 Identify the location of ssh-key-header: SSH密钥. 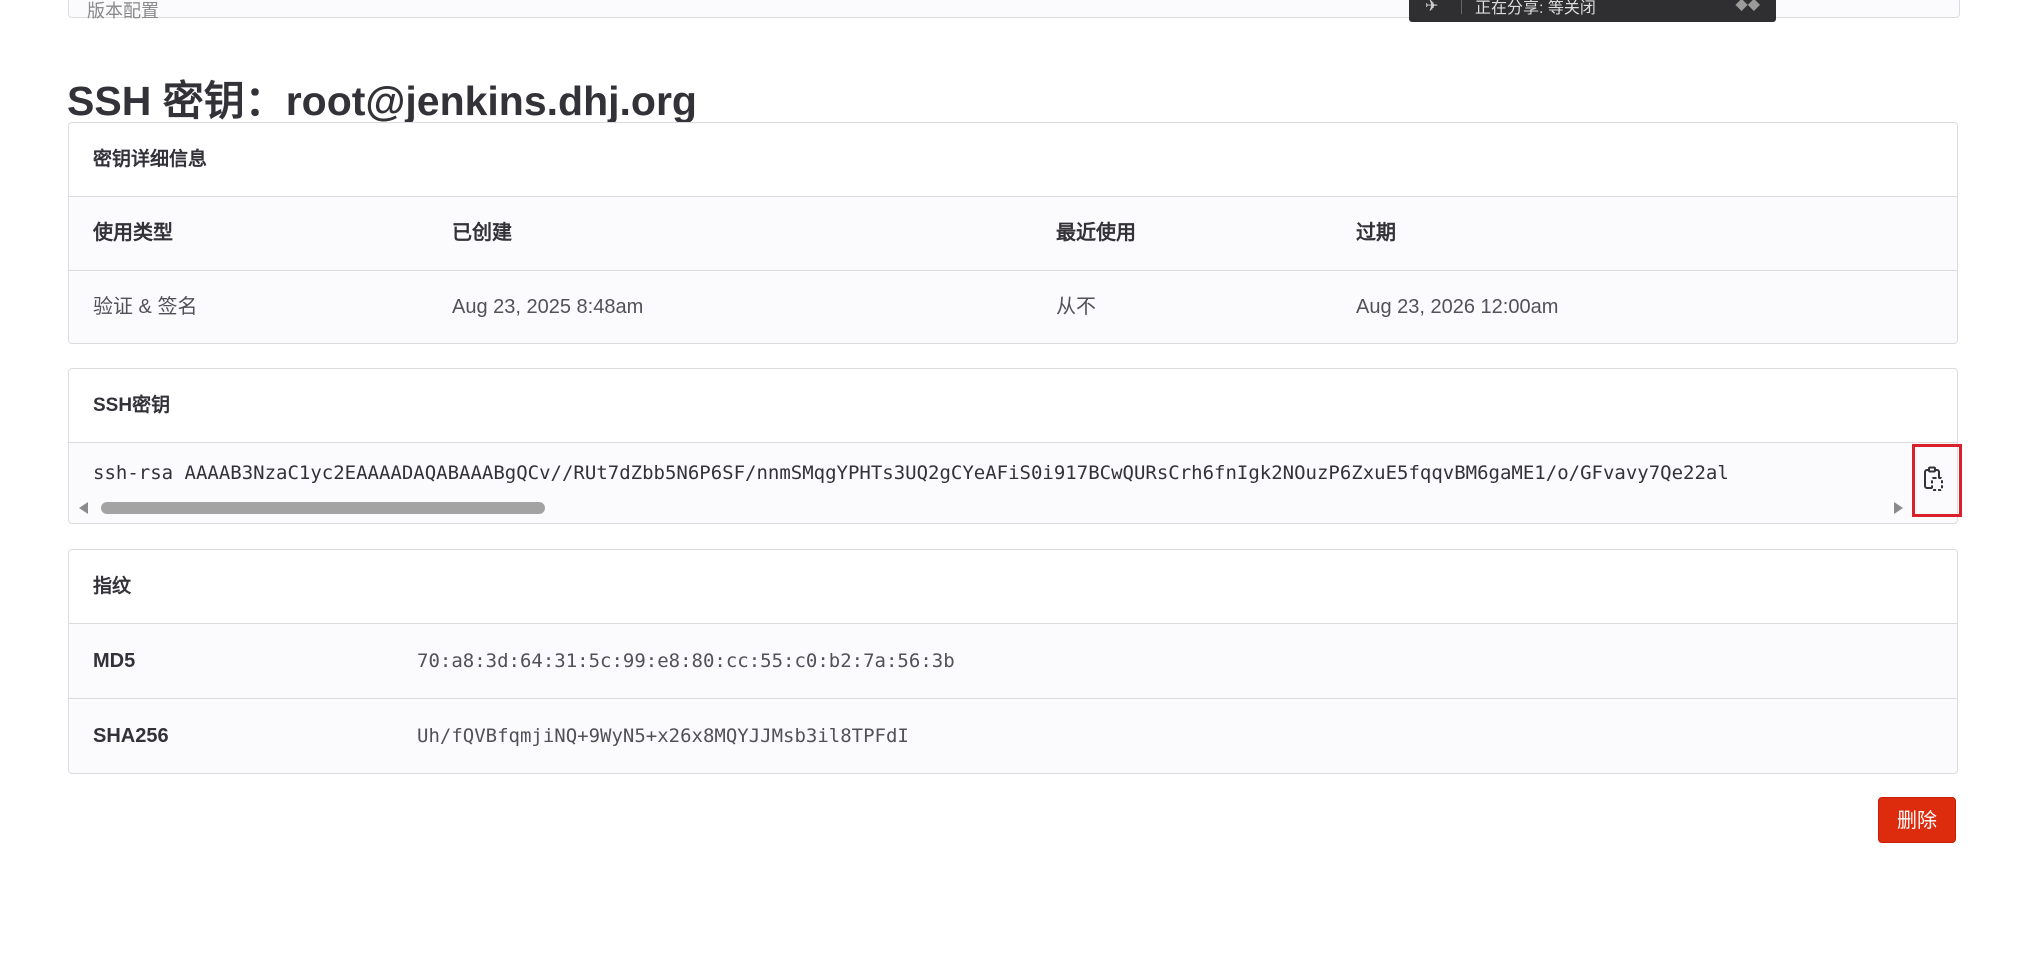
(1013, 406).